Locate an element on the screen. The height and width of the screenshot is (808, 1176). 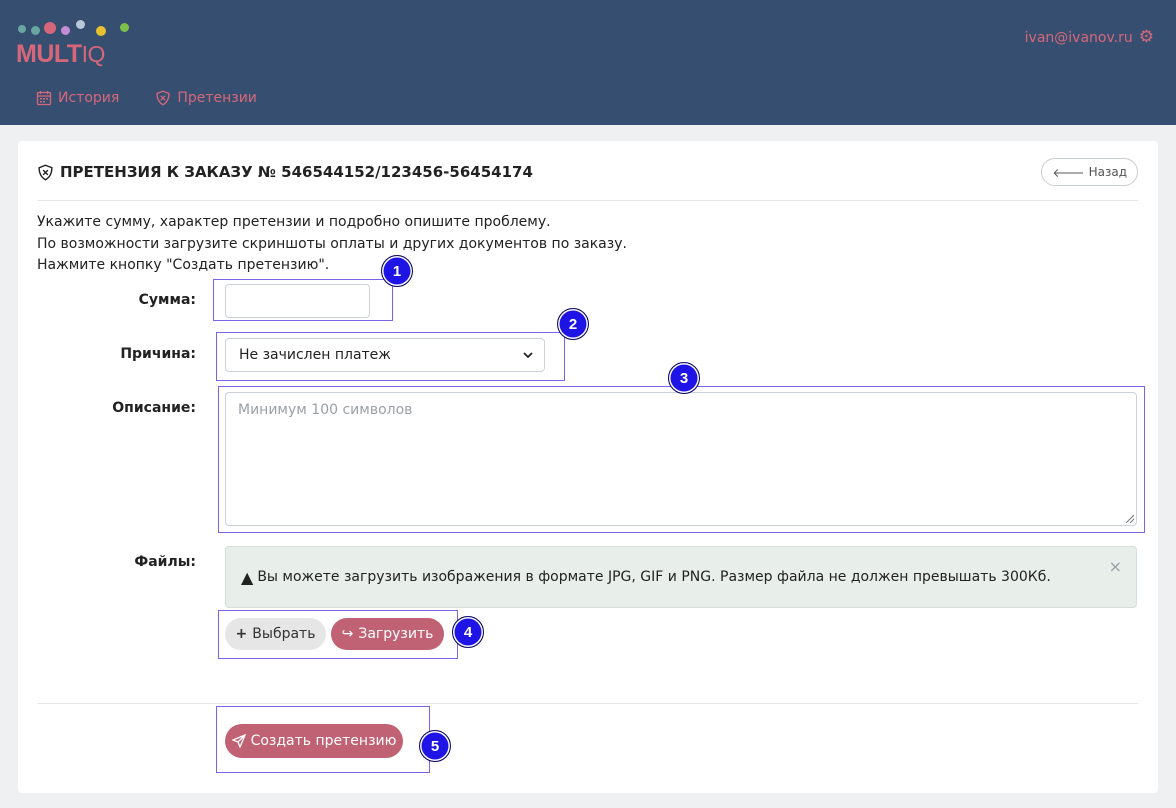
intro-line: Нажмите кнопку "Создать претензию". is located at coordinates (183, 265).